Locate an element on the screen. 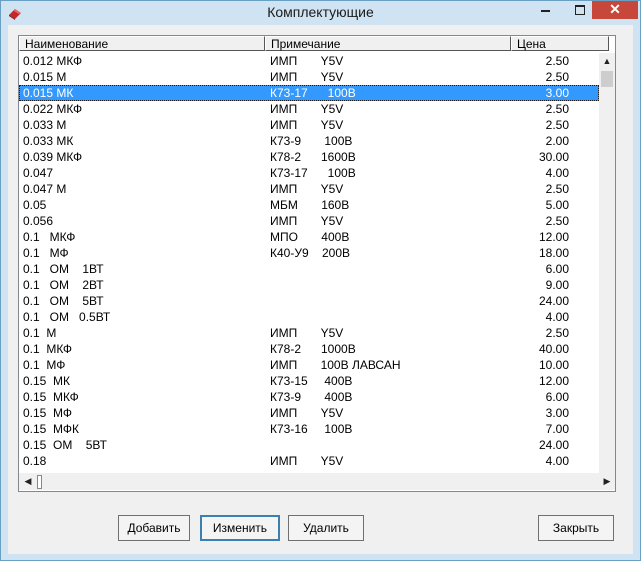 Image resolution: width=641 pixels, height=561 pixels. table-row: 0.1 МКФ МПО 400В 12.00 is located at coordinates (309, 237).